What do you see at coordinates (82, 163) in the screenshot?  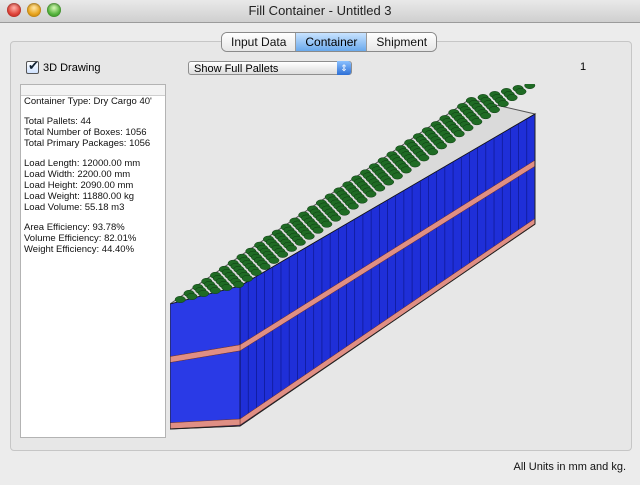 I see `load-length: Load Length: 12000.00 mm` at bounding box center [82, 163].